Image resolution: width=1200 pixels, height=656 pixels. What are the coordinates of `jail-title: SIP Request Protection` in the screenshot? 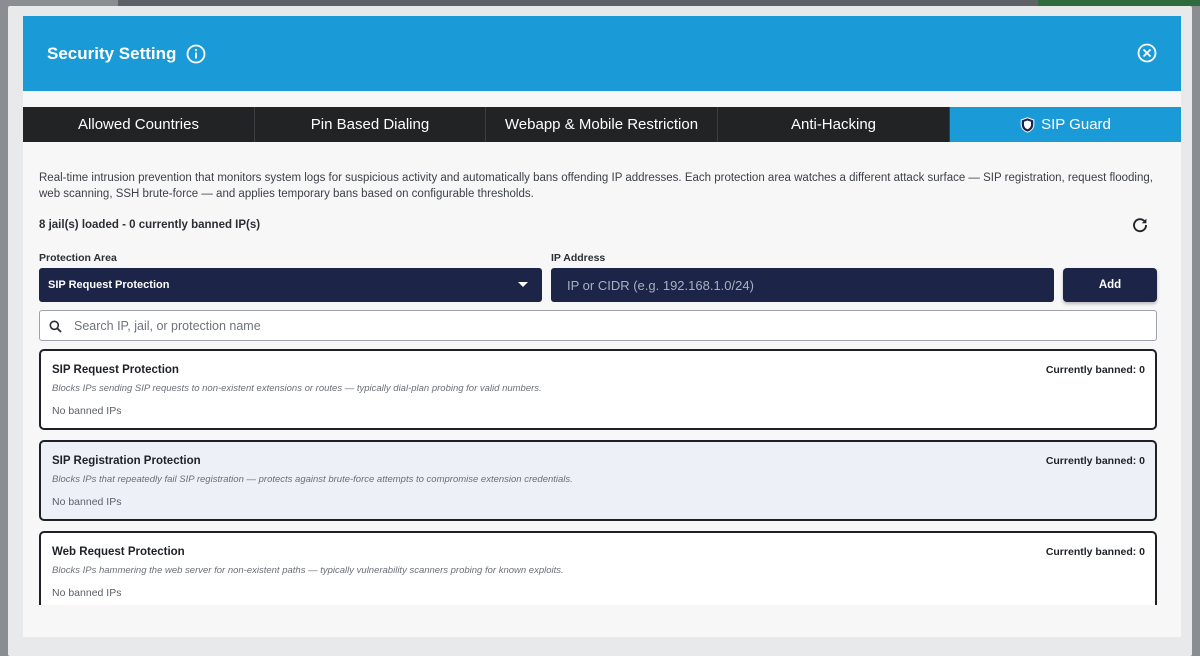 It's located at (115, 370).